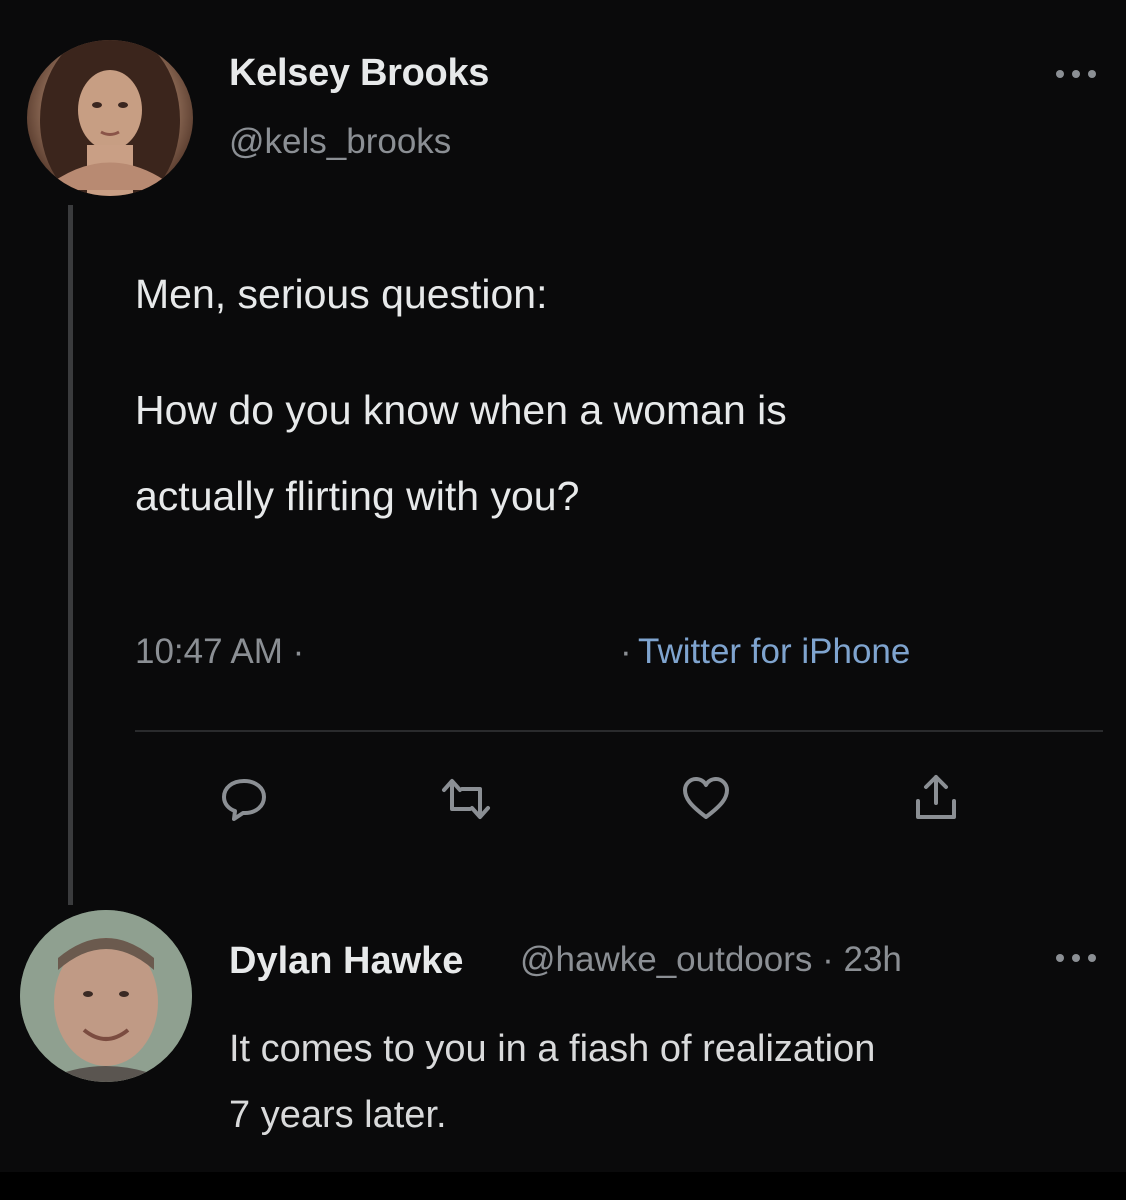 The image size is (1126, 1200). What do you see at coordinates (706, 799) in the screenshot?
I see `heart-icon` at bounding box center [706, 799].